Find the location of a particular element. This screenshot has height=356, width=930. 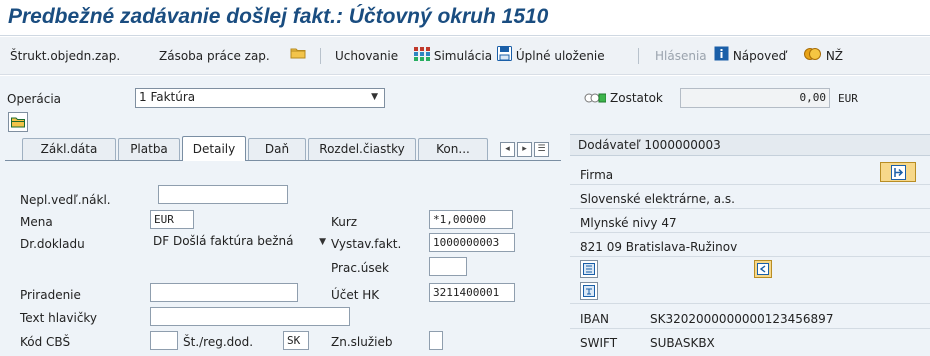

vendor-bank-button is located at coordinates (589, 291).